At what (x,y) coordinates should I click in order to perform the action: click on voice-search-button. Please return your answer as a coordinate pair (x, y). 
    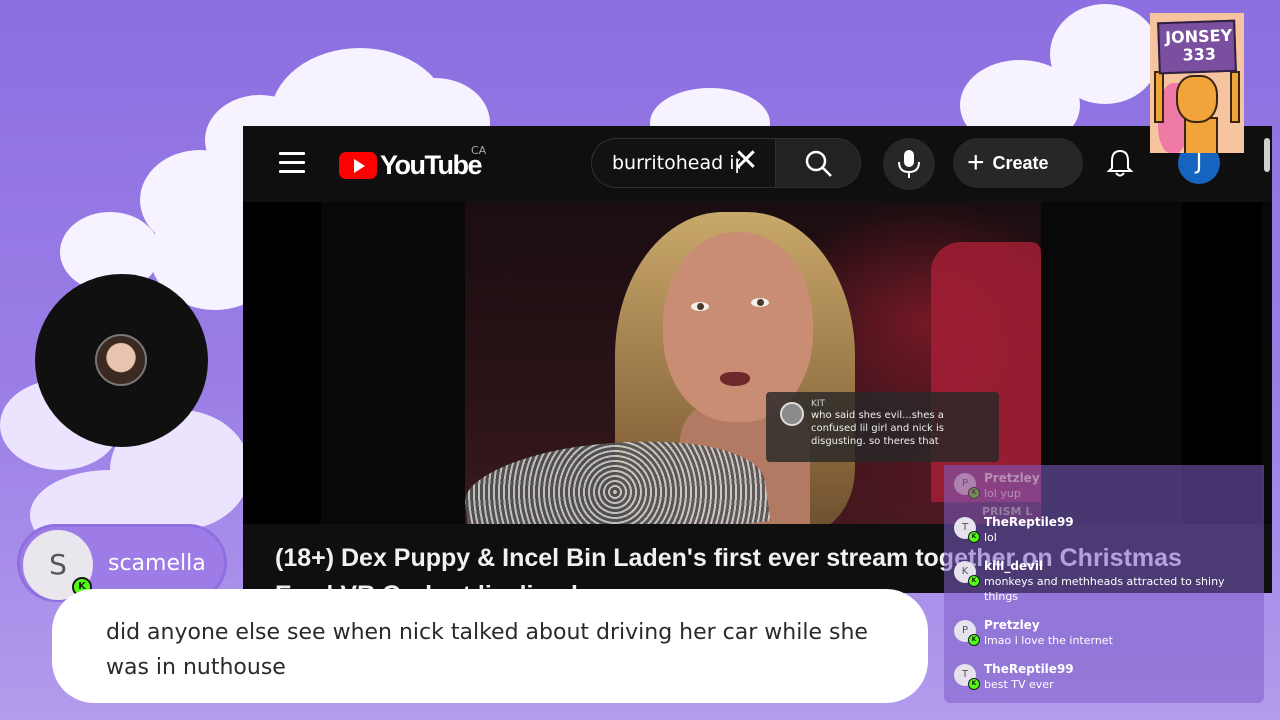
    Looking at the image, I should click on (909, 164).